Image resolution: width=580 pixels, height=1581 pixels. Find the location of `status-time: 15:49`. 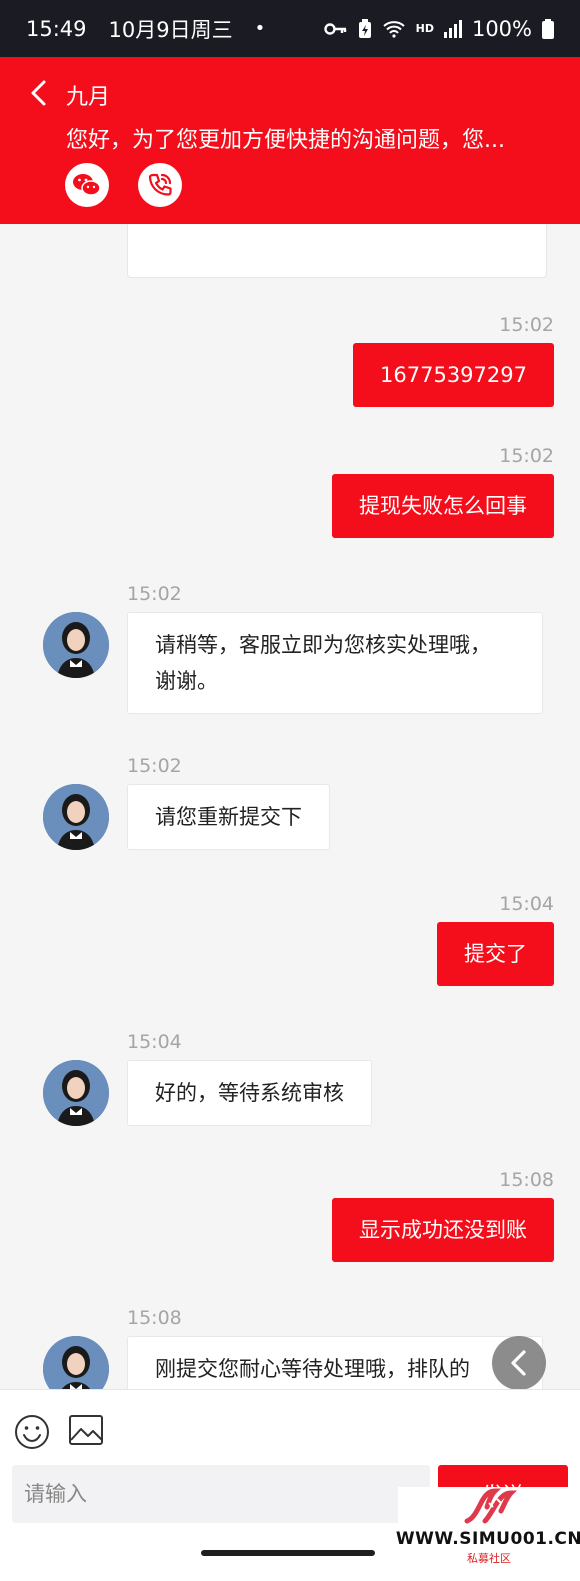

status-time: 15:49 is located at coordinates (56, 28).